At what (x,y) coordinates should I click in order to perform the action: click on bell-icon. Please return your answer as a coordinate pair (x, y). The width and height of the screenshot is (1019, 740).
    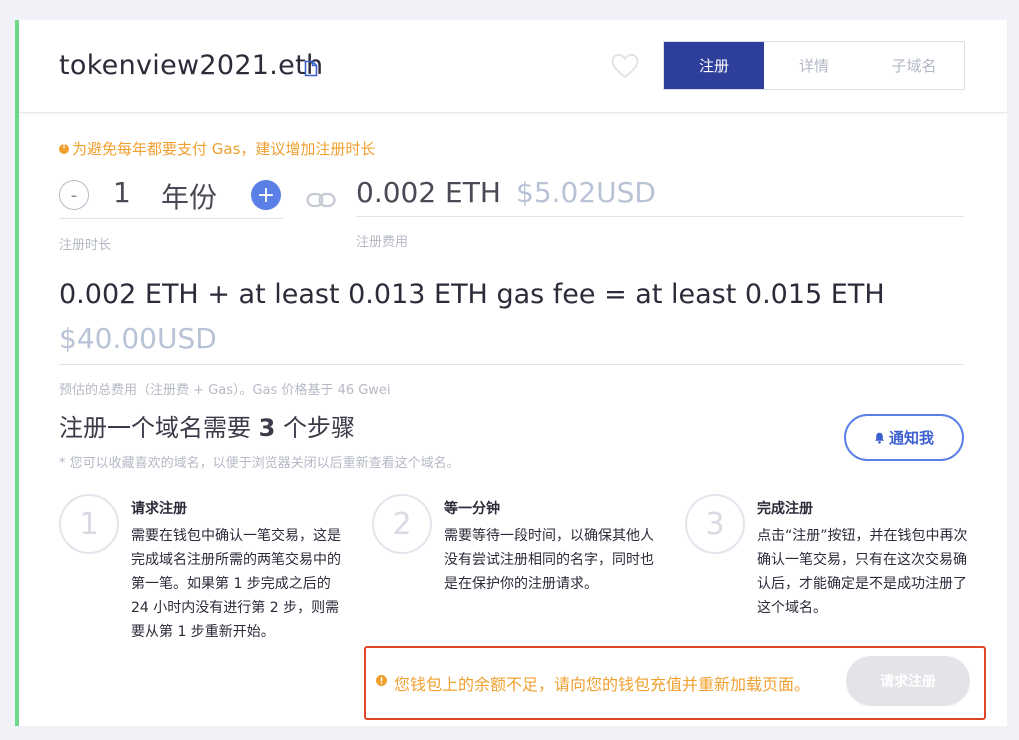
    Looking at the image, I should click on (879, 438).